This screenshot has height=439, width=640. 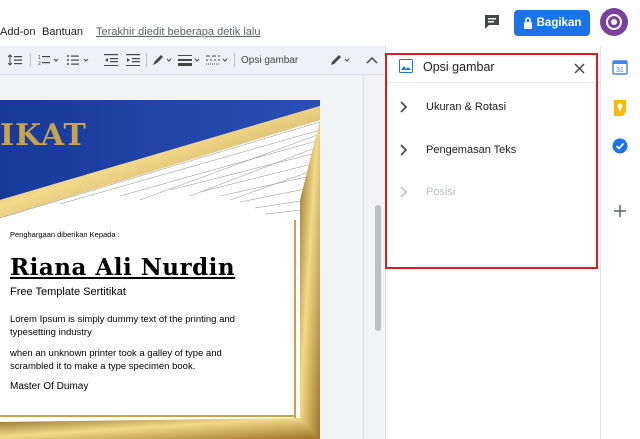 What do you see at coordinates (163, 60) in the screenshot?
I see `border-color-icon` at bounding box center [163, 60].